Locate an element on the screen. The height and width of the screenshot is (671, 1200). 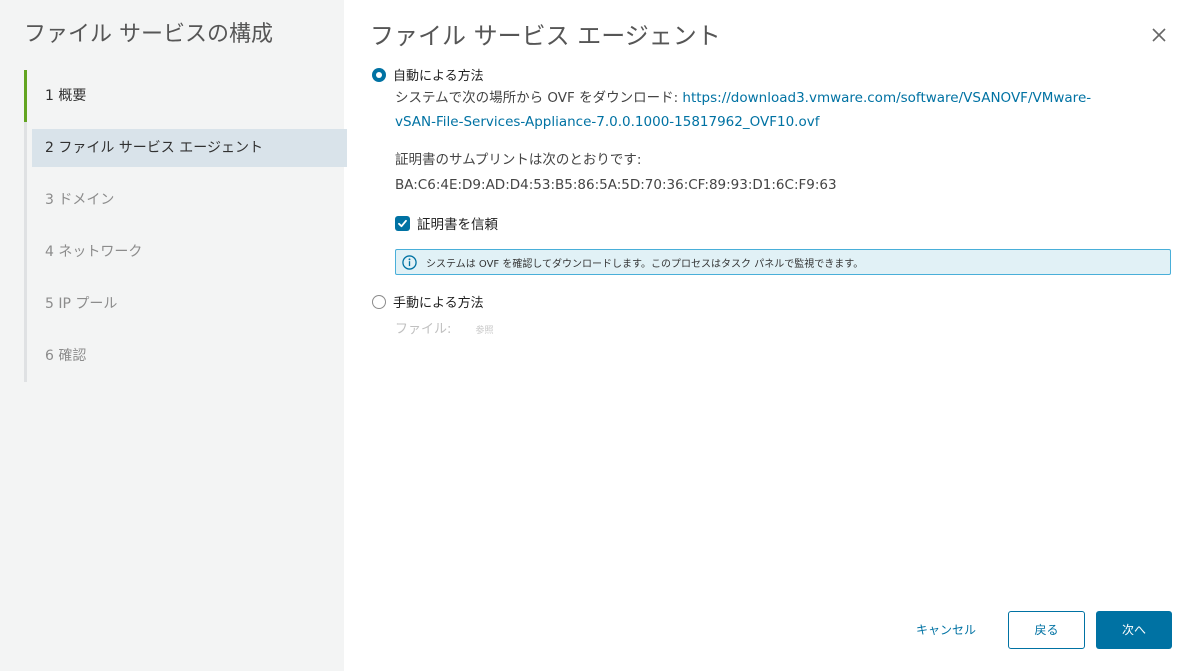
thumbprint-label: 証明書のサムプリントは次のとおりです: is located at coordinates (518, 160).